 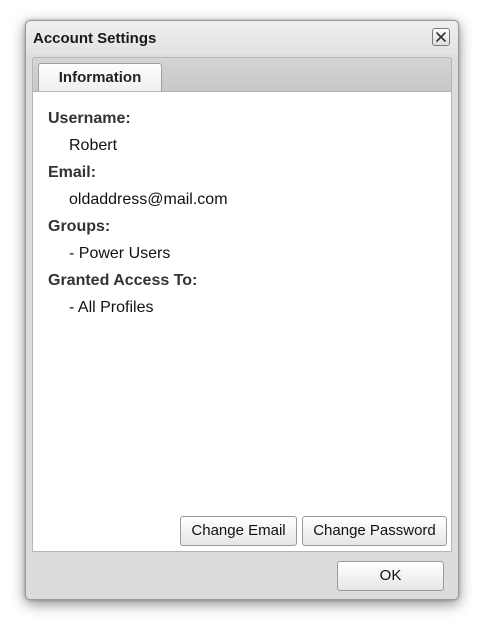 I want to click on groups-label: Groups:, so click(x=79, y=226).